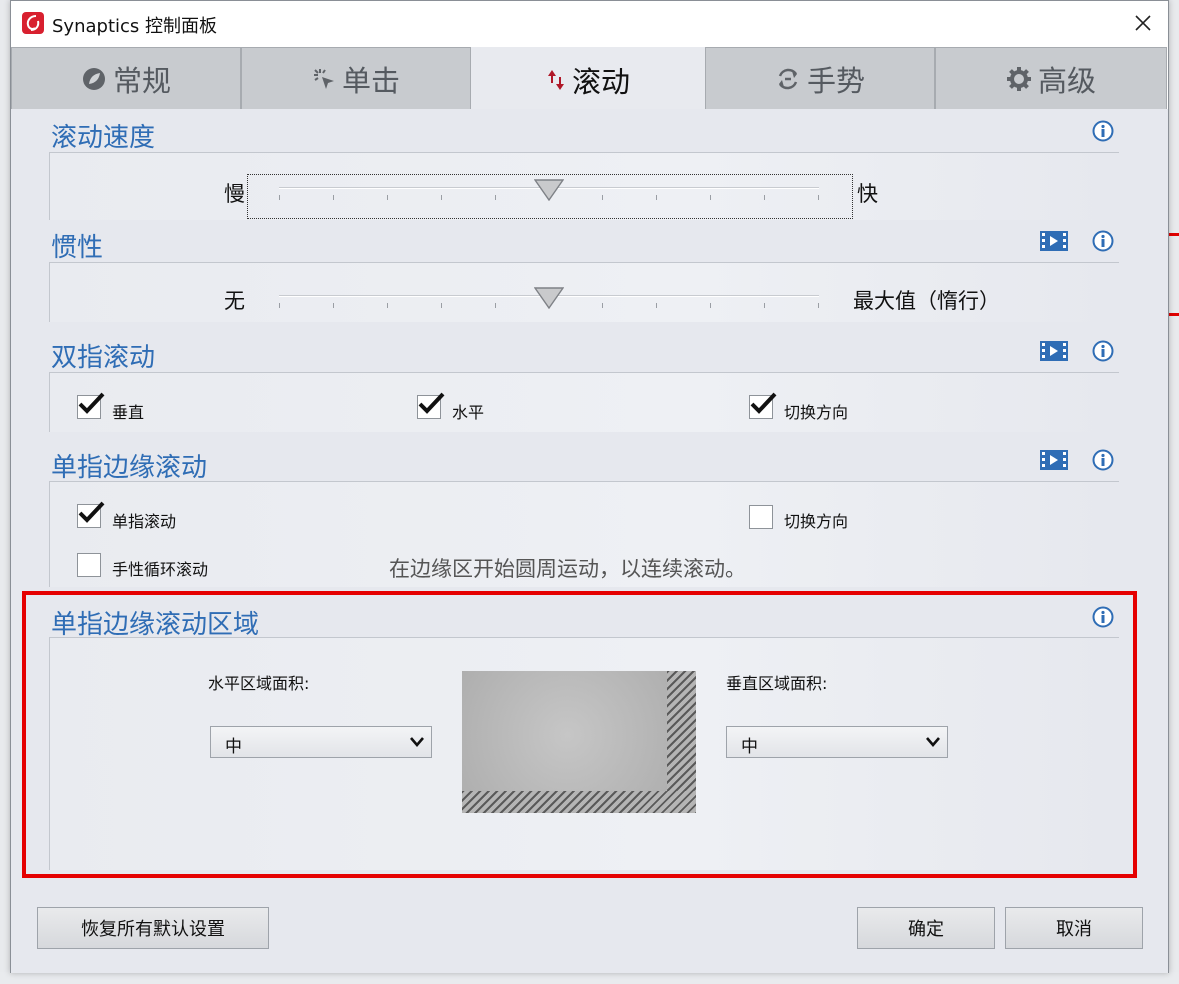 This screenshot has height=984, width=1179. I want to click on tab-bar: 常规 单击 滚动 手势 高级, so click(589, 79).